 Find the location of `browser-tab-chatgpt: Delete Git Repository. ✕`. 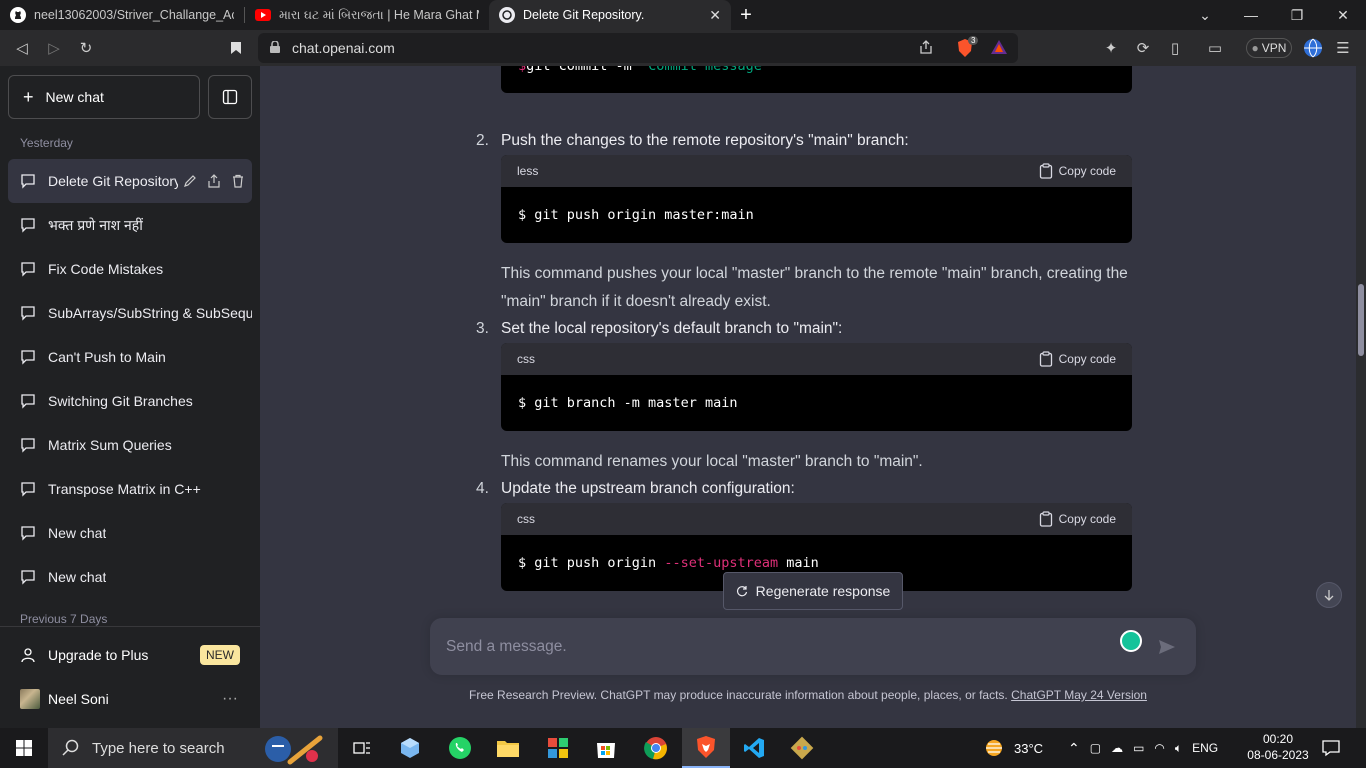

browser-tab-chatgpt: Delete Git Repository. ✕ is located at coordinates (610, 15).